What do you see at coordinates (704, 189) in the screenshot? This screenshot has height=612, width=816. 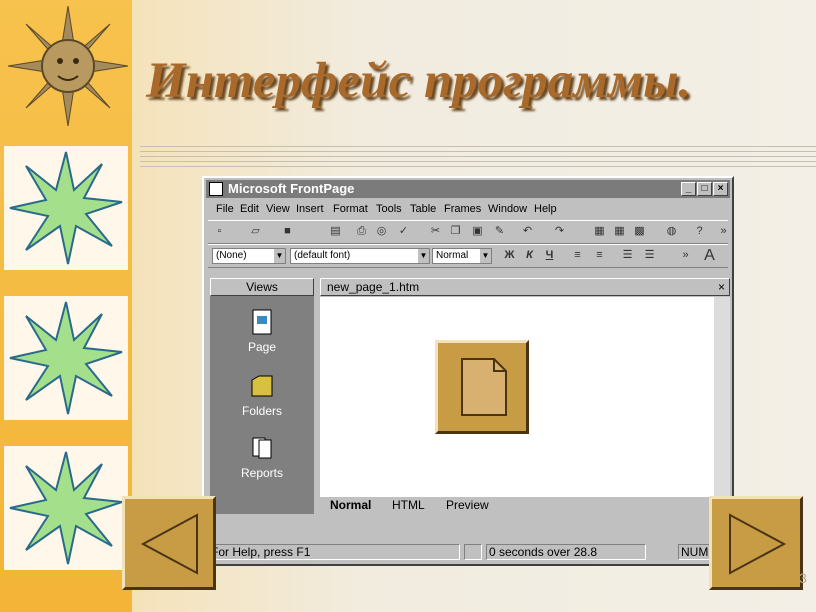 I see `maximize-button: □` at bounding box center [704, 189].